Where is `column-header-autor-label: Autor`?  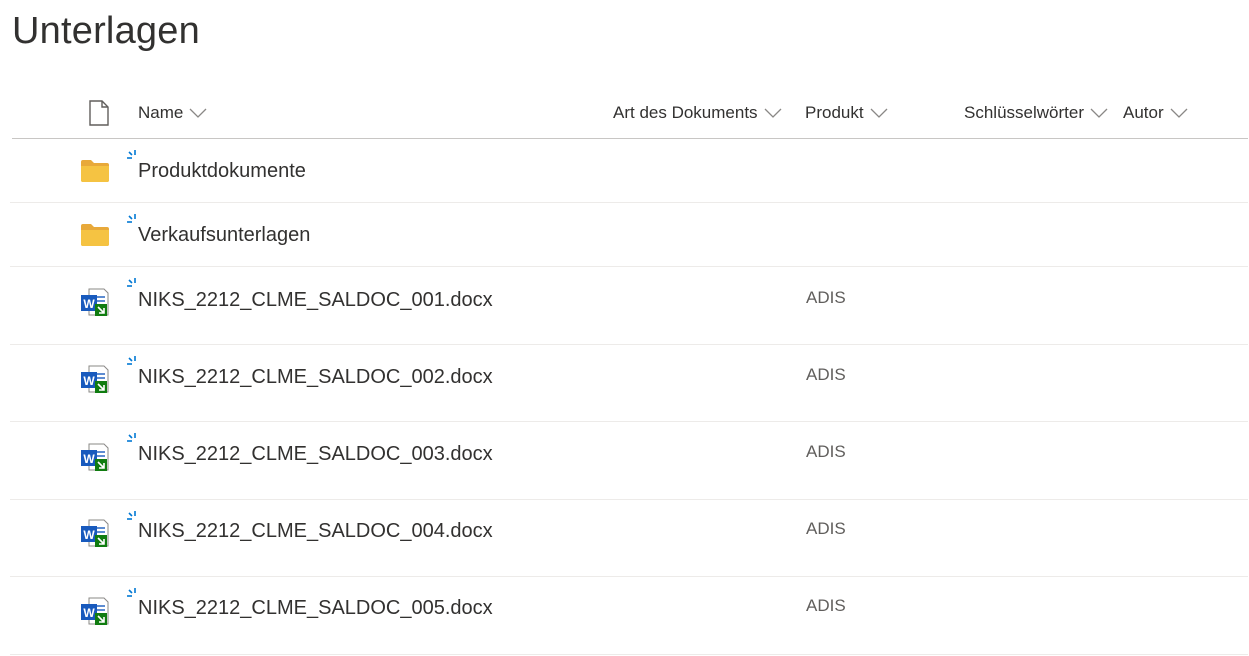 column-header-autor-label: Autor is located at coordinates (1143, 112).